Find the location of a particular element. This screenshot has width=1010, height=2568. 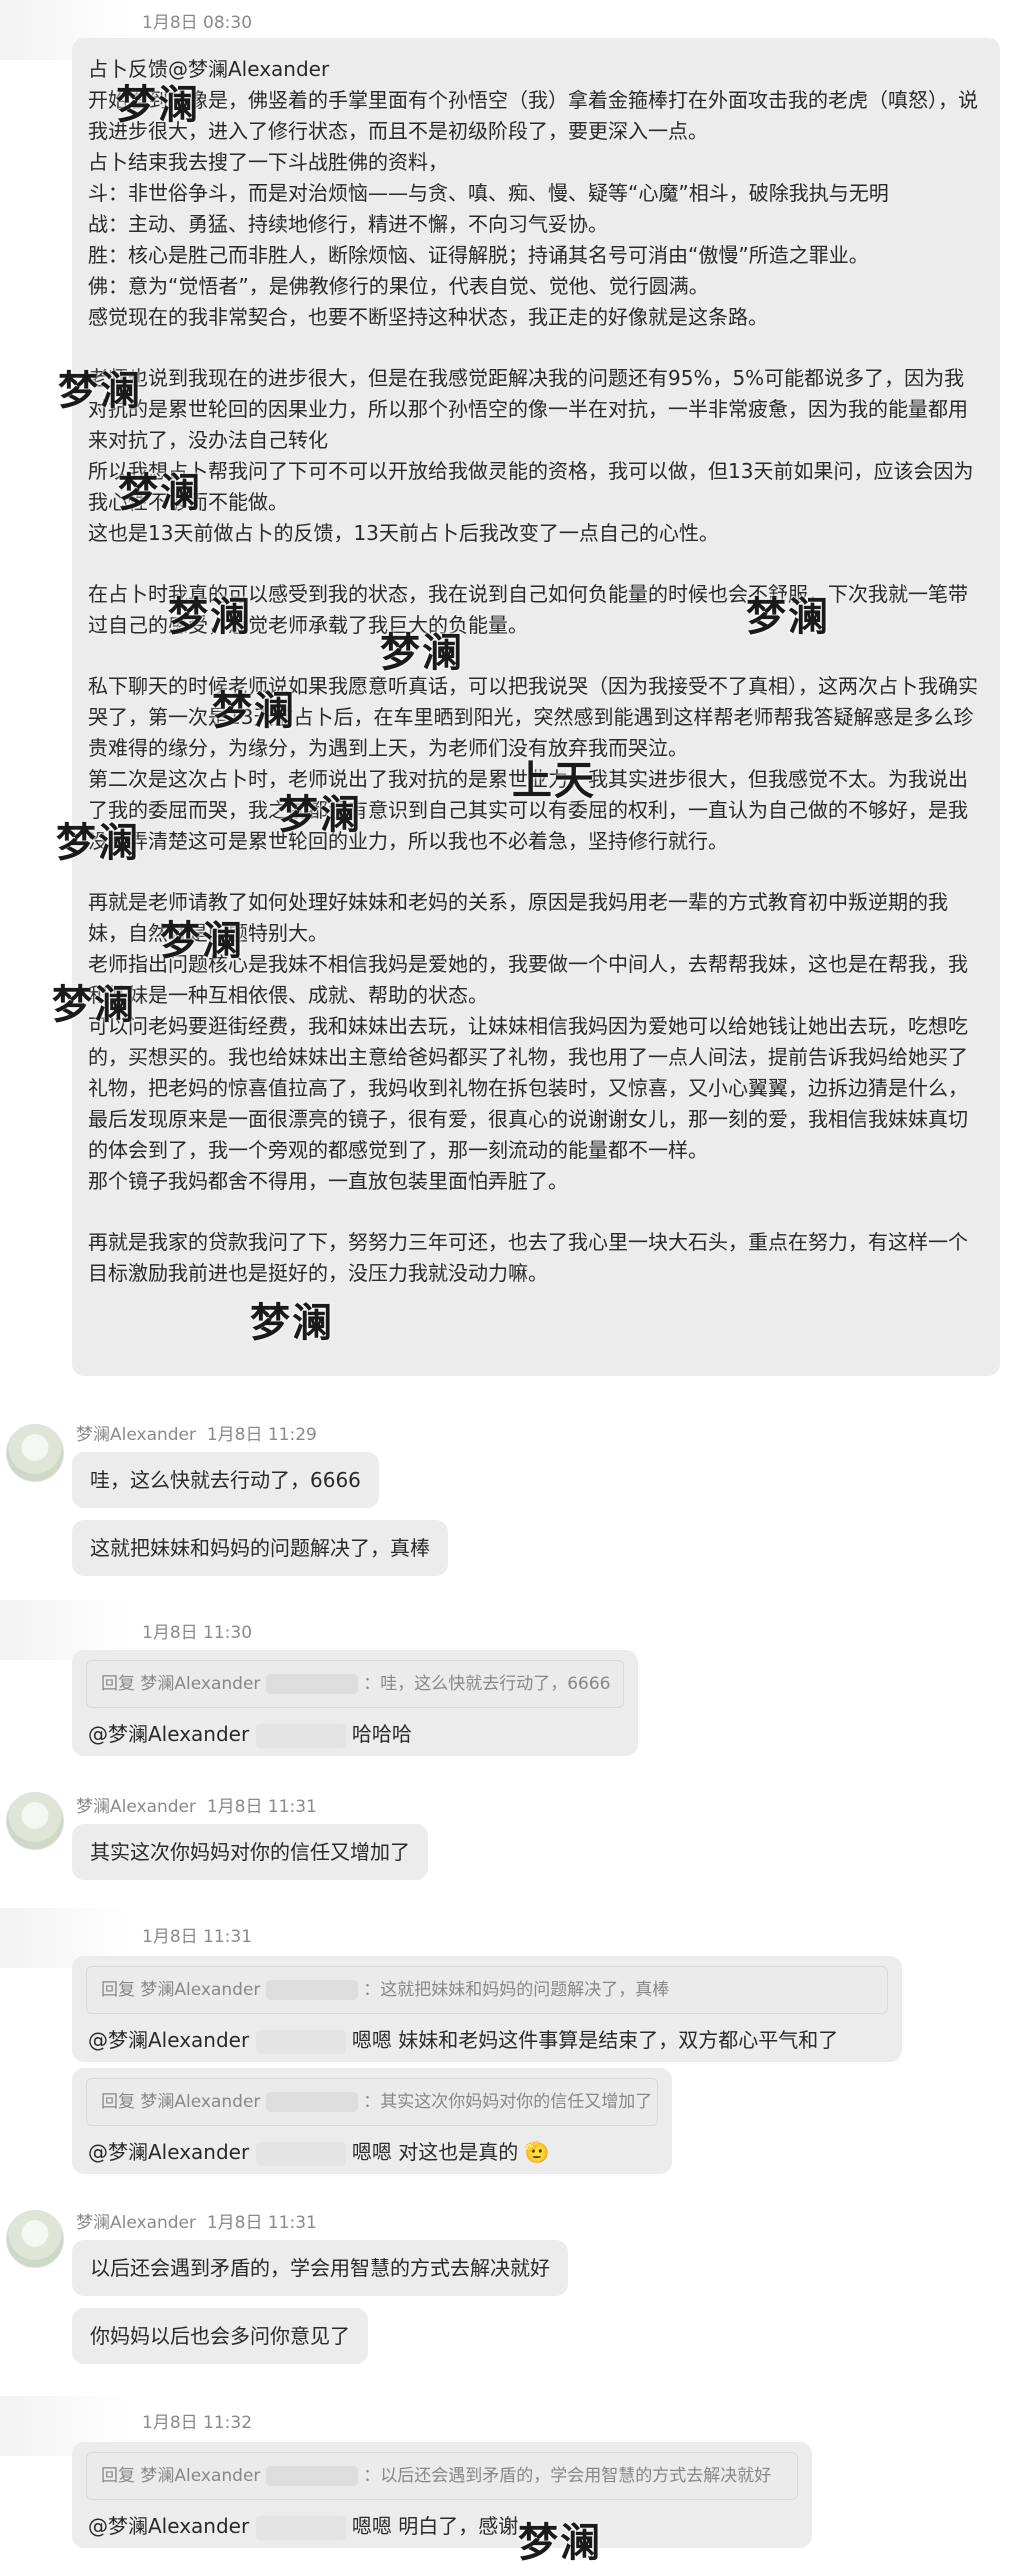

message-bubble: 哇，这么快就去行动了，6666 is located at coordinates (225, 1480).